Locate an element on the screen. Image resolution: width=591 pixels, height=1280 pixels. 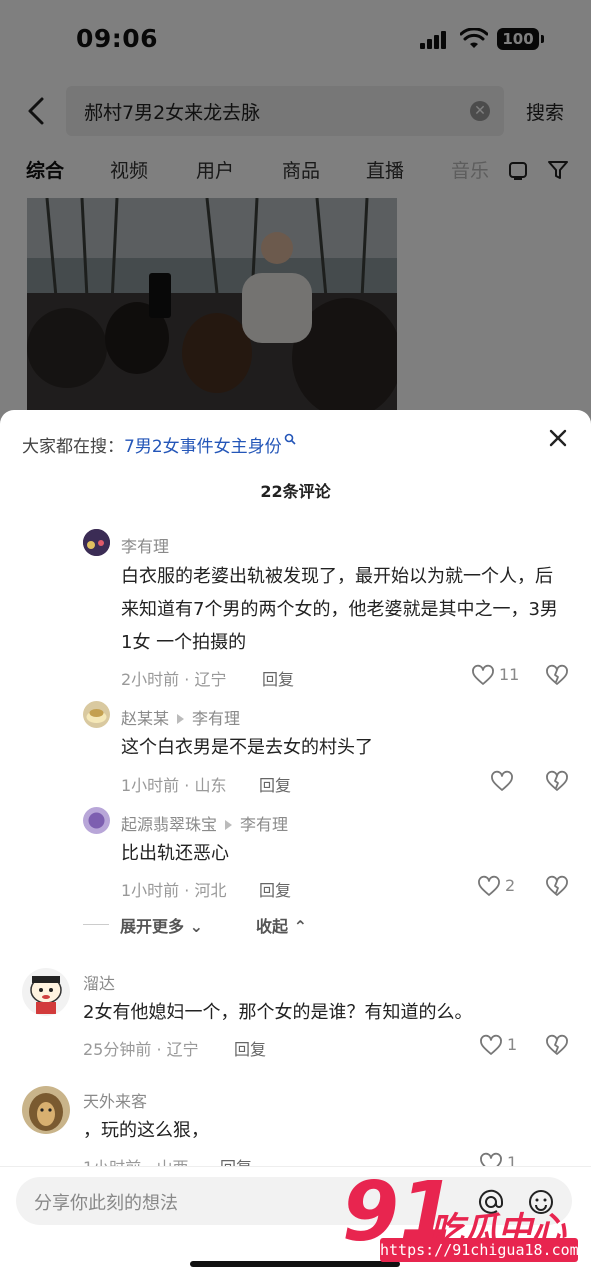
comment-text: 这个白衣男是不是去女的村头了 is located at coordinates (343, 747).